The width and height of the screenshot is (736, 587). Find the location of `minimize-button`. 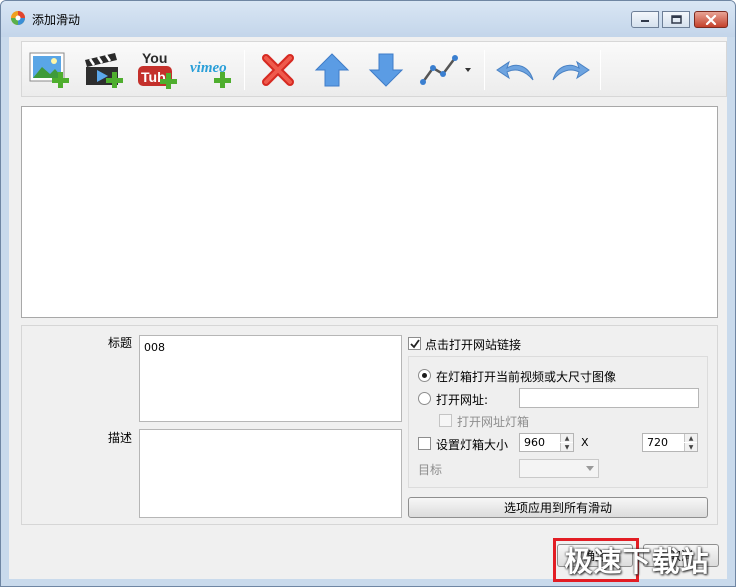

minimize-button is located at coordinates (645, 19).